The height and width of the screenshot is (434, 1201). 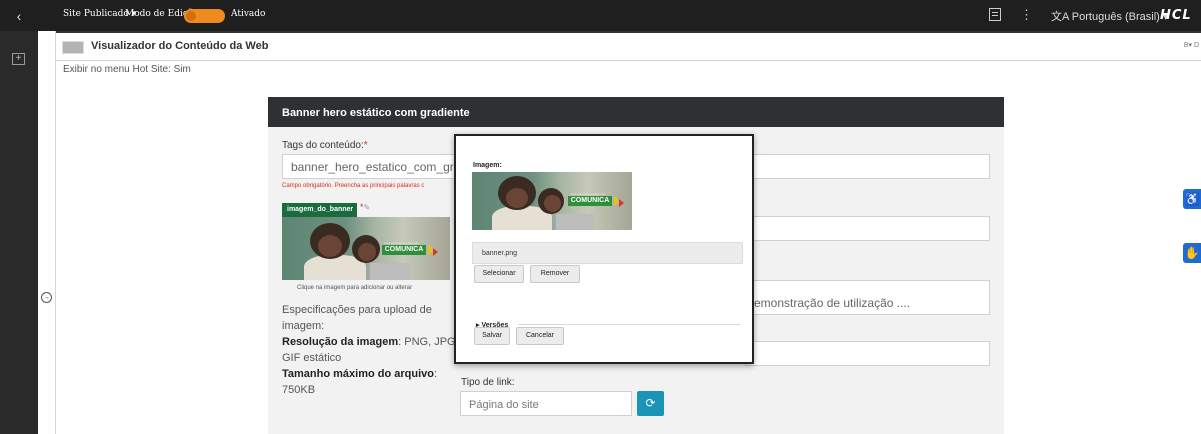 I want to click on accessibility-icon: ♿, so click(x=1192, y=199).